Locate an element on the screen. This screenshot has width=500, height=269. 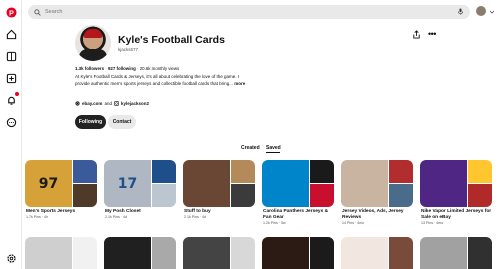
tab-created: Created is located at coordinates (250, 148).